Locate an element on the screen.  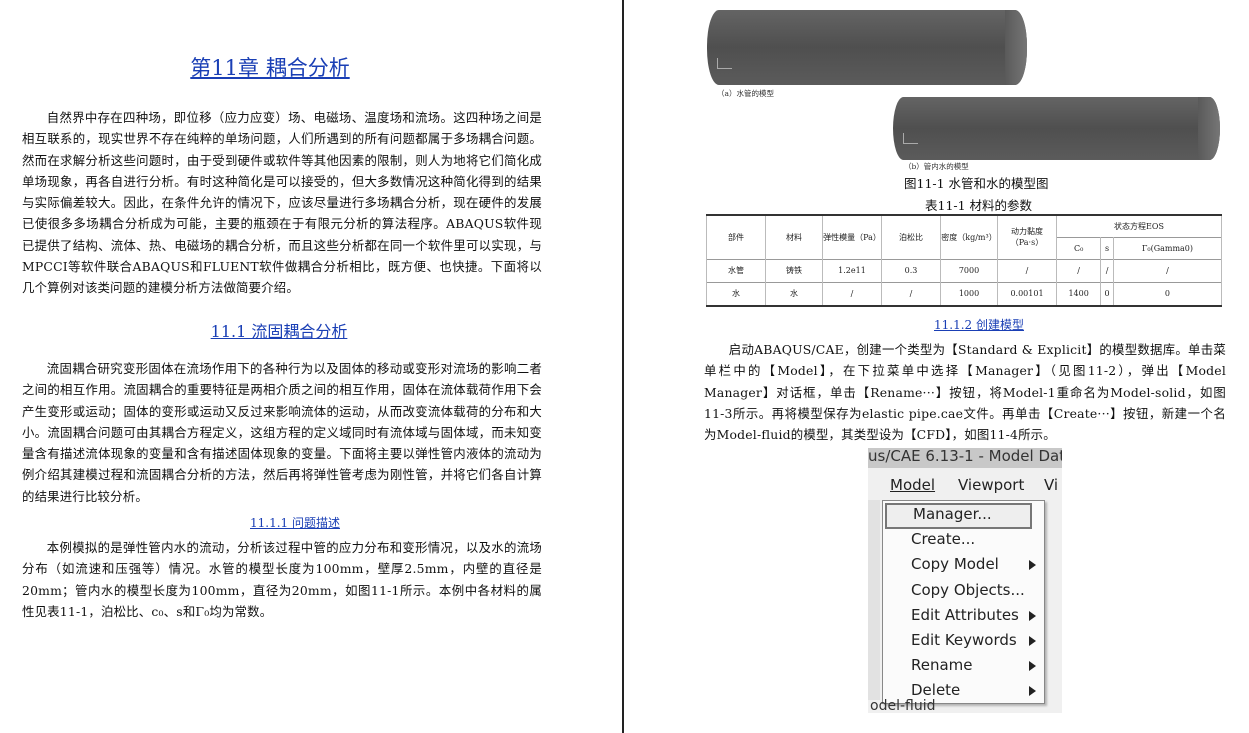
table-cell: 1400 is located at coordinates (1078, 294).